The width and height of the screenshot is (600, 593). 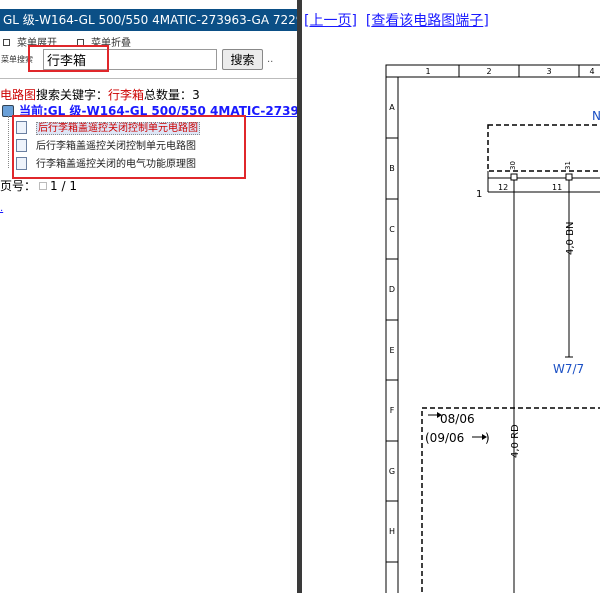 I want to click on row-label: A, so click(x=392, y=107).